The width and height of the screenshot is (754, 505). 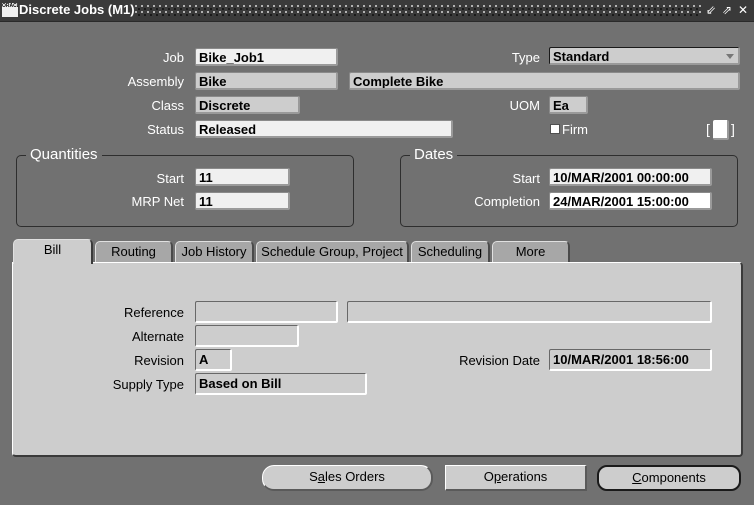 I want to click on class-label: Class, so click(x=167, y=105).